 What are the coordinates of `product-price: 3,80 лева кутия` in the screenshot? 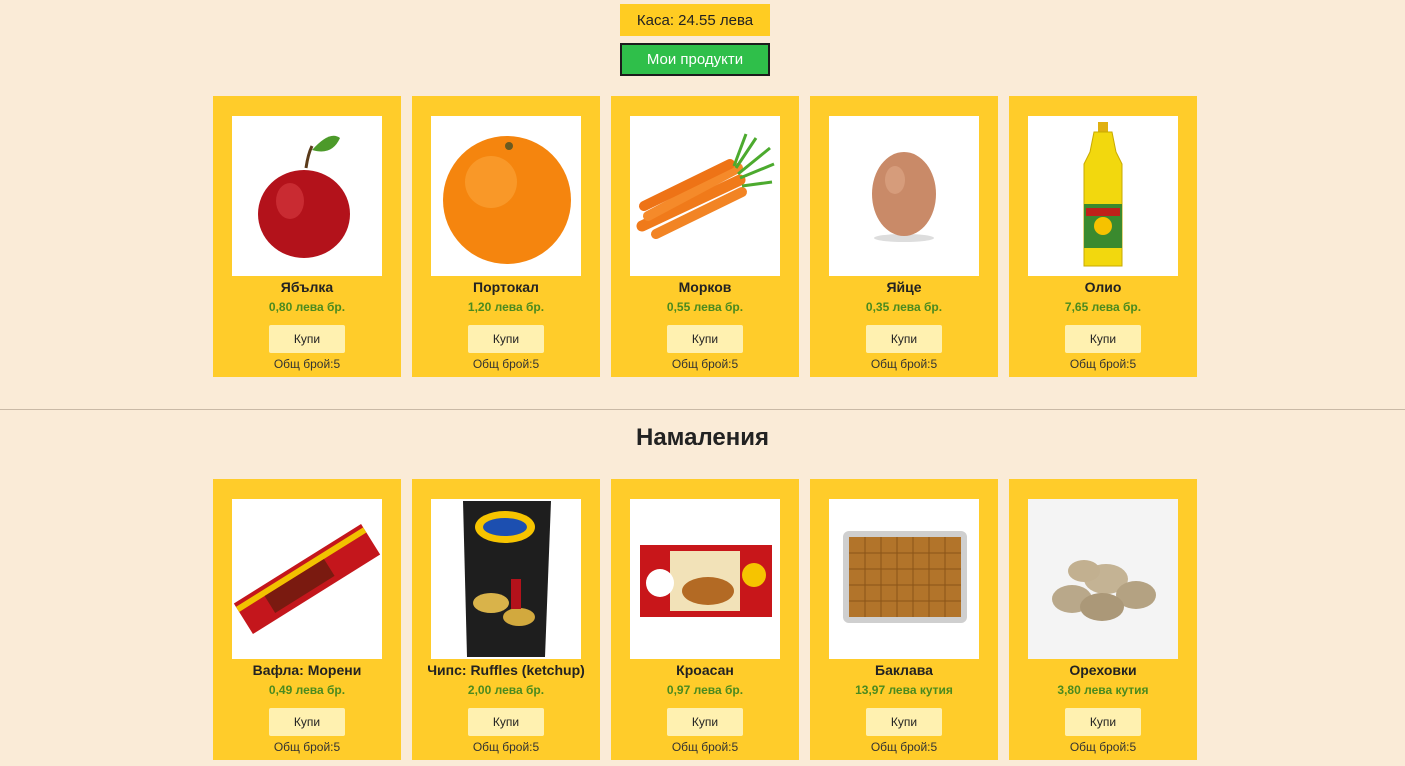 It's located at (1103, 690).